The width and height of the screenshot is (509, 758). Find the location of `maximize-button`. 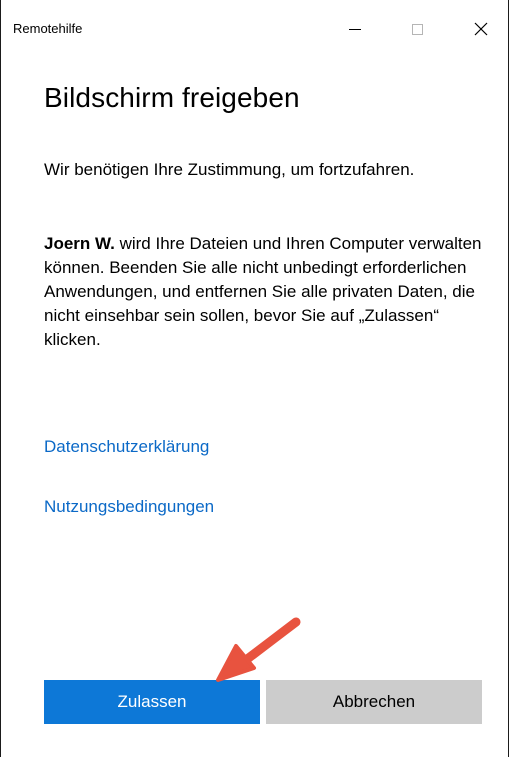

maximize-button is located at coordinates (417, 29).